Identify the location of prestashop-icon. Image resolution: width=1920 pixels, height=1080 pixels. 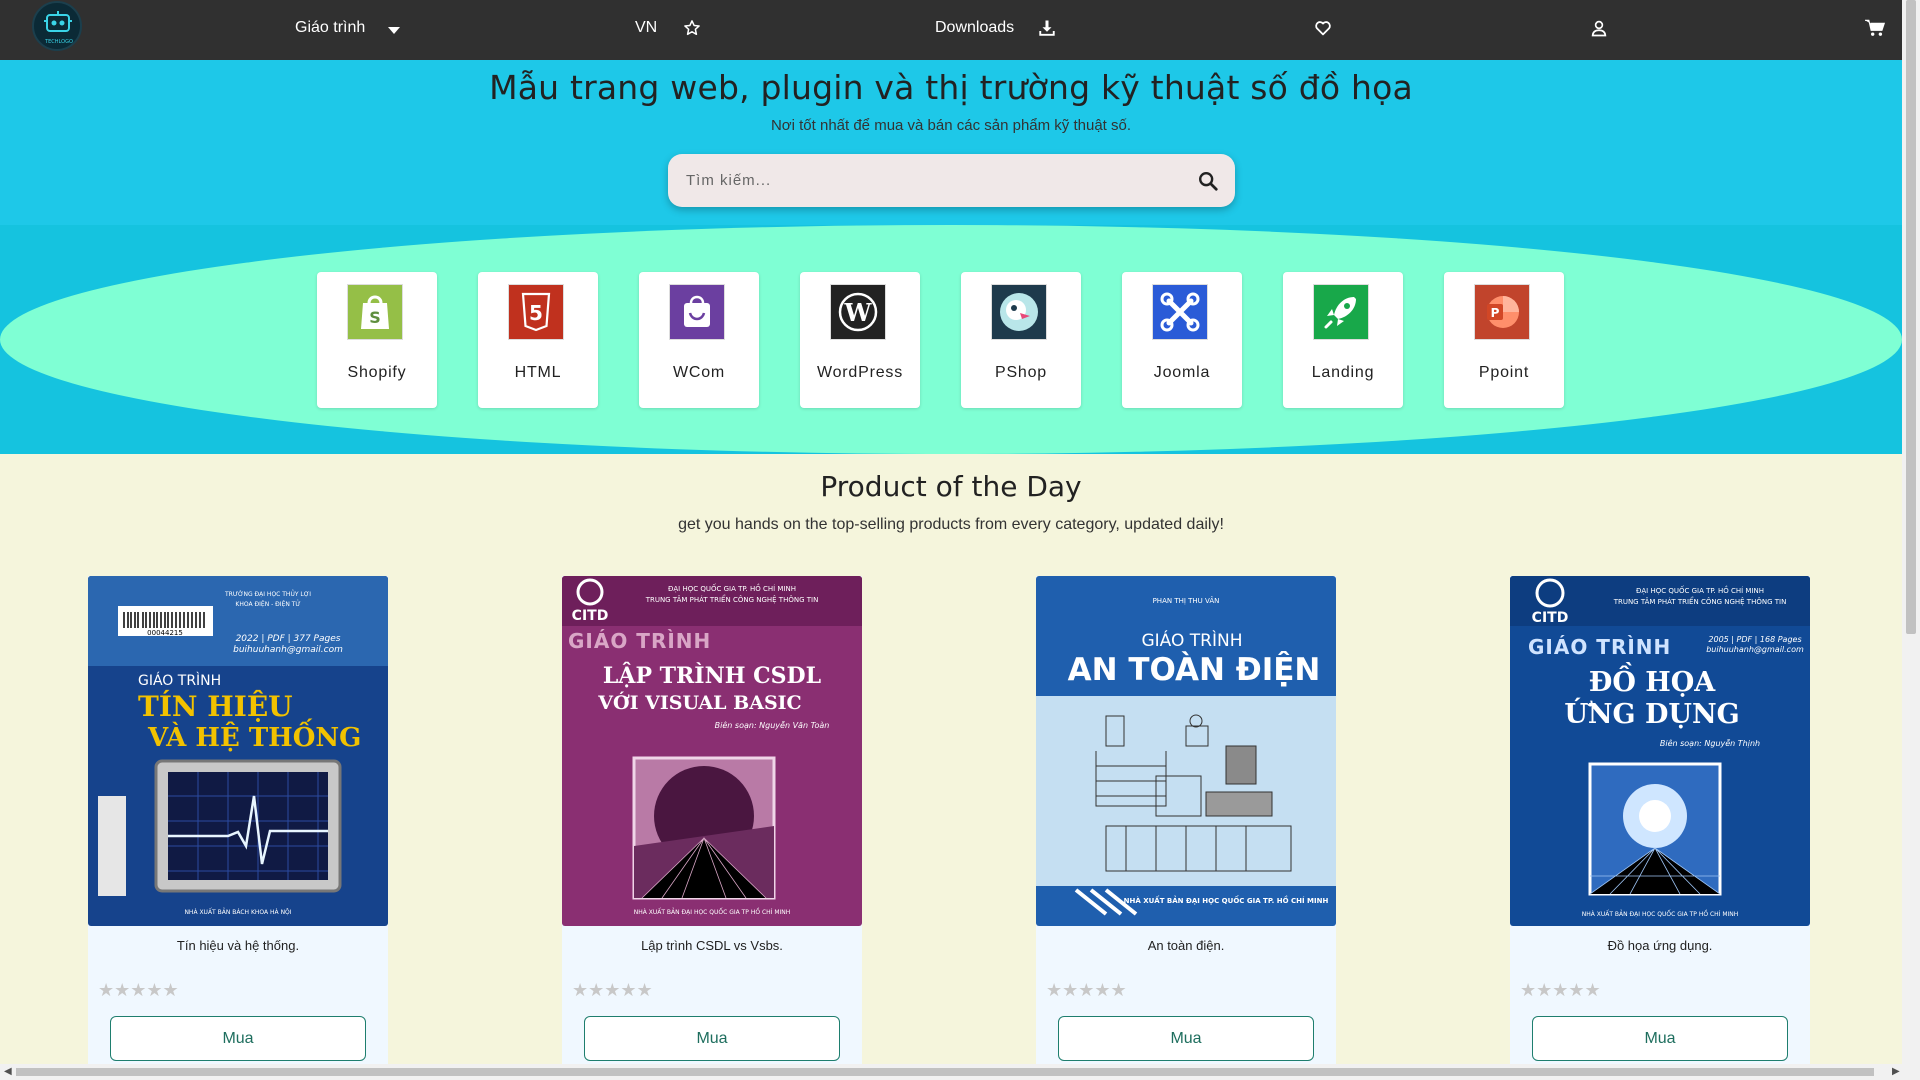
(1019, 312).